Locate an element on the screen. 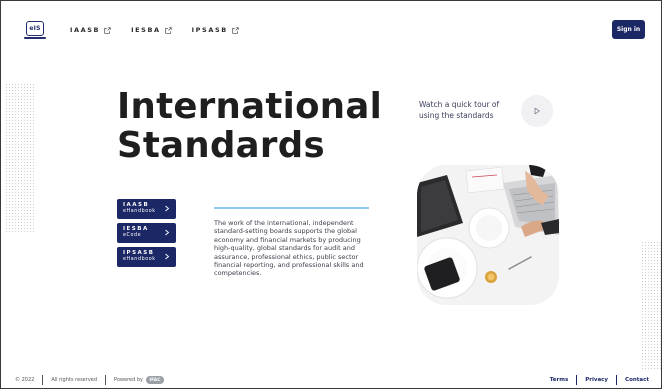 The height and width of the screenshot is (389, 662). ifac-logo: IFAC is located at coordinates (155, 380).